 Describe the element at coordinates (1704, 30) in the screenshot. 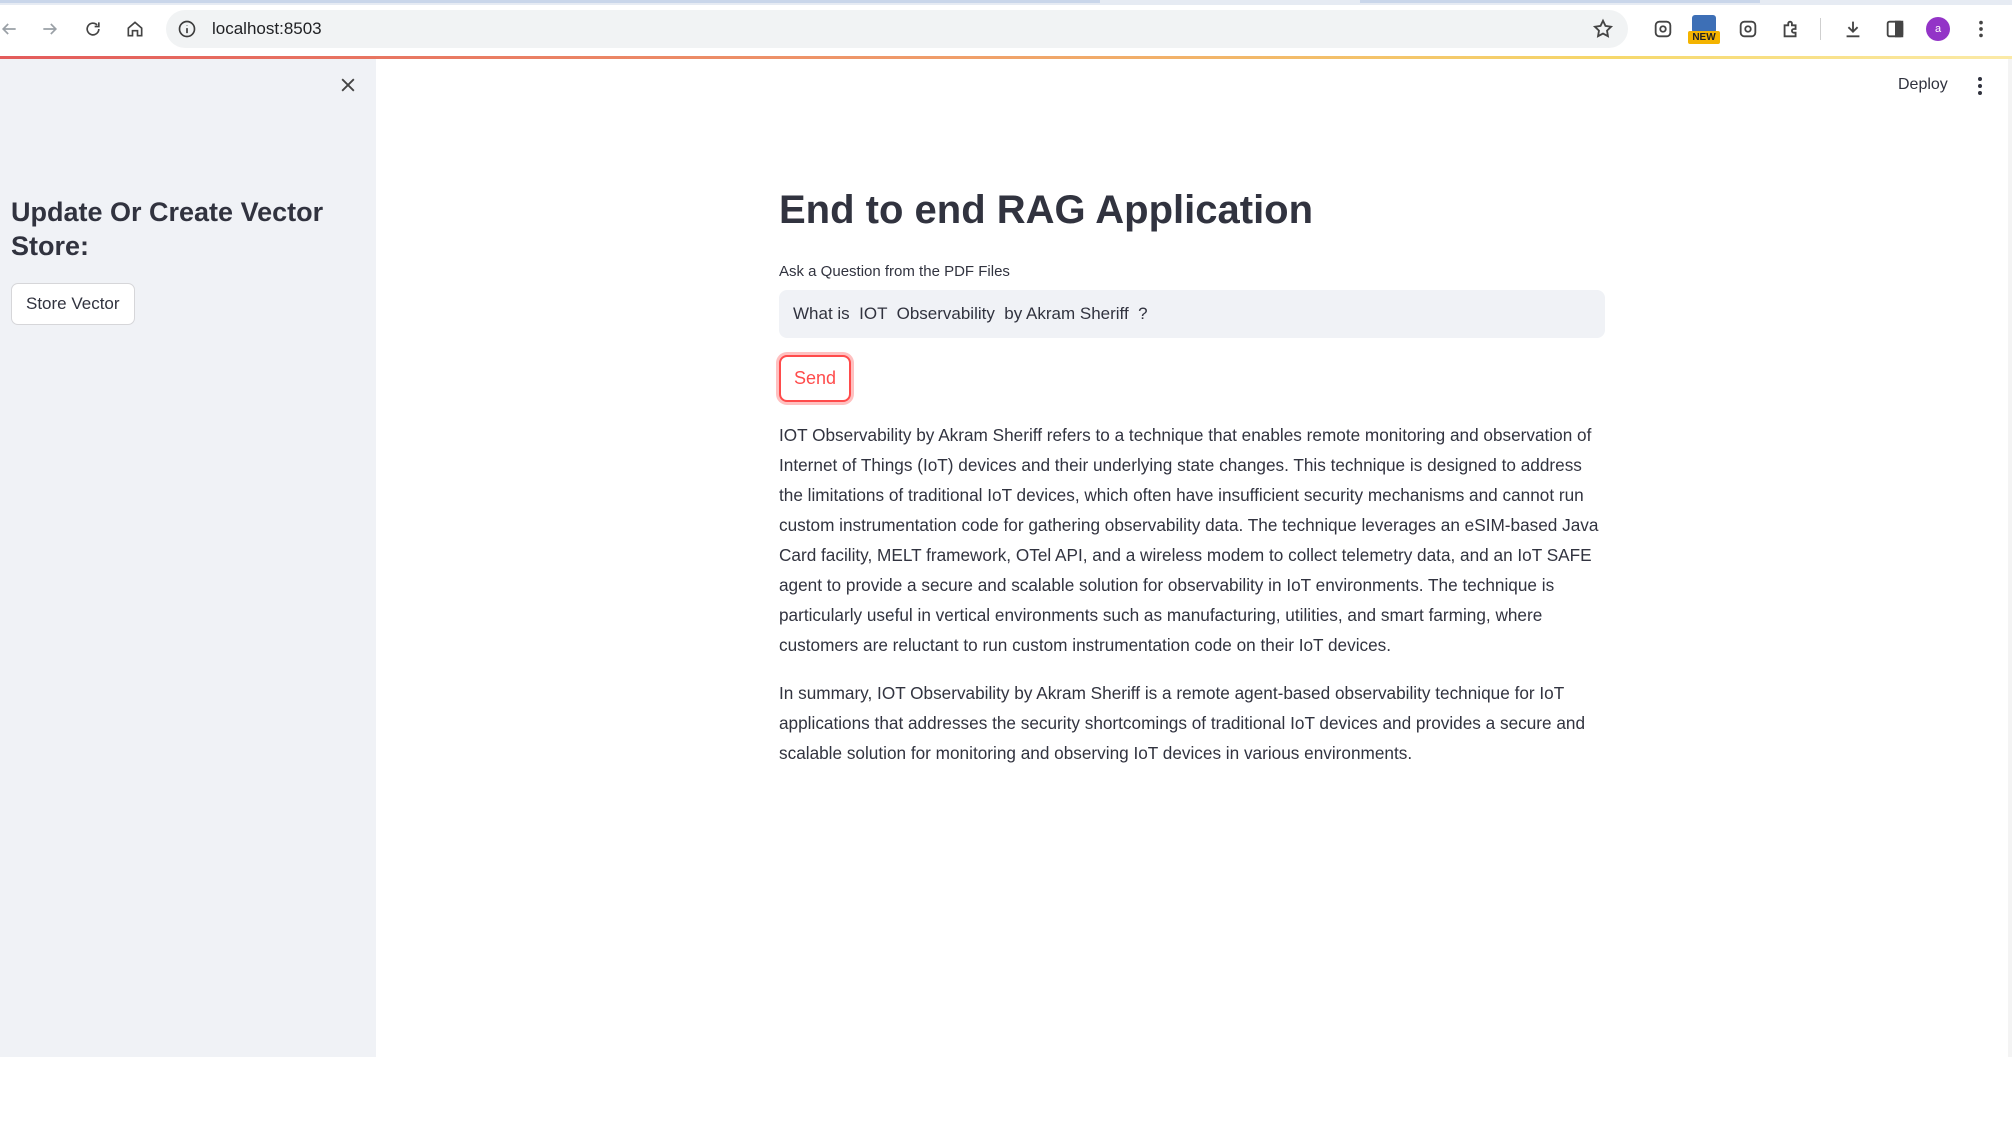

I see `new-extension-icon: NEW` at that location.